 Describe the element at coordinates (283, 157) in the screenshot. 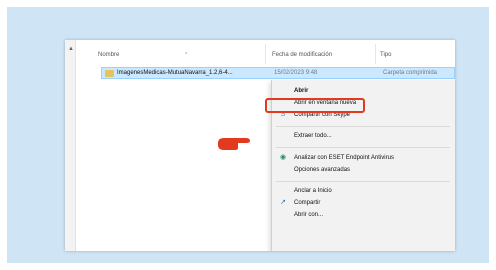

I see `eset-icon: ◉` at that location.